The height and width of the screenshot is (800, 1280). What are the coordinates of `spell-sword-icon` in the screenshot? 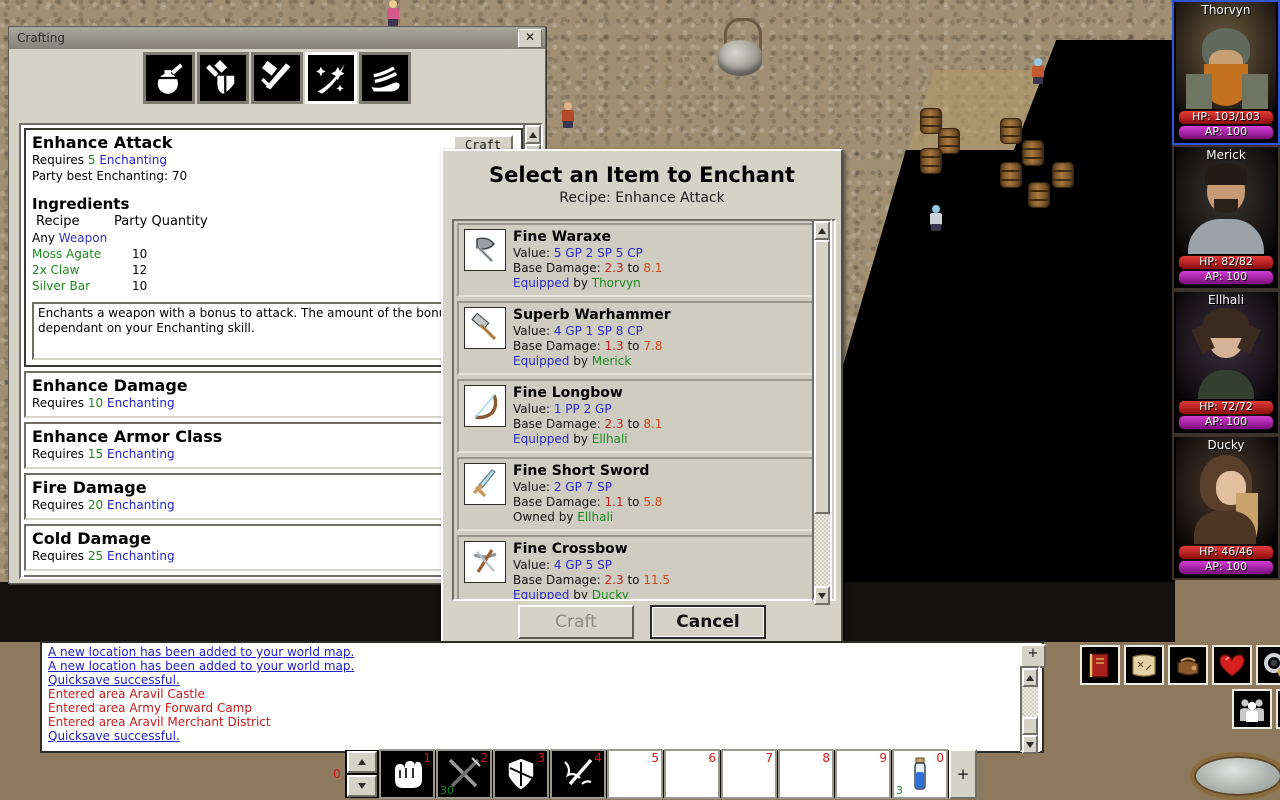 It's located at (578, 772).